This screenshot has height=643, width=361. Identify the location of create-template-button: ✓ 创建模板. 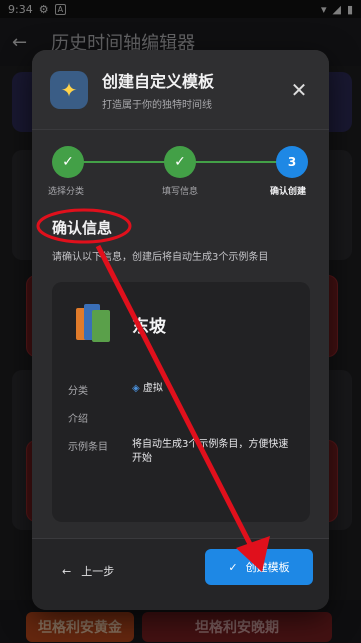
(259, 567).